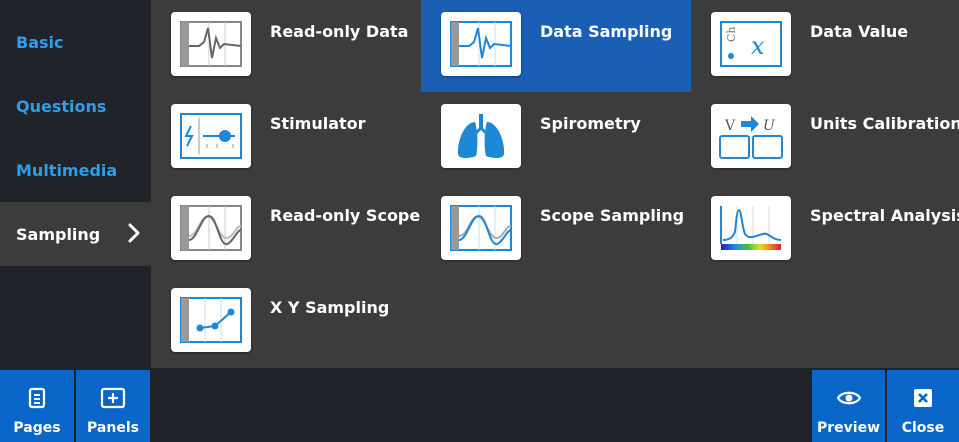 Image resolution: width=959 pixels, height=442 pixels. I want to click on panel-tile-label: Data Sampling, so click(606, 31).